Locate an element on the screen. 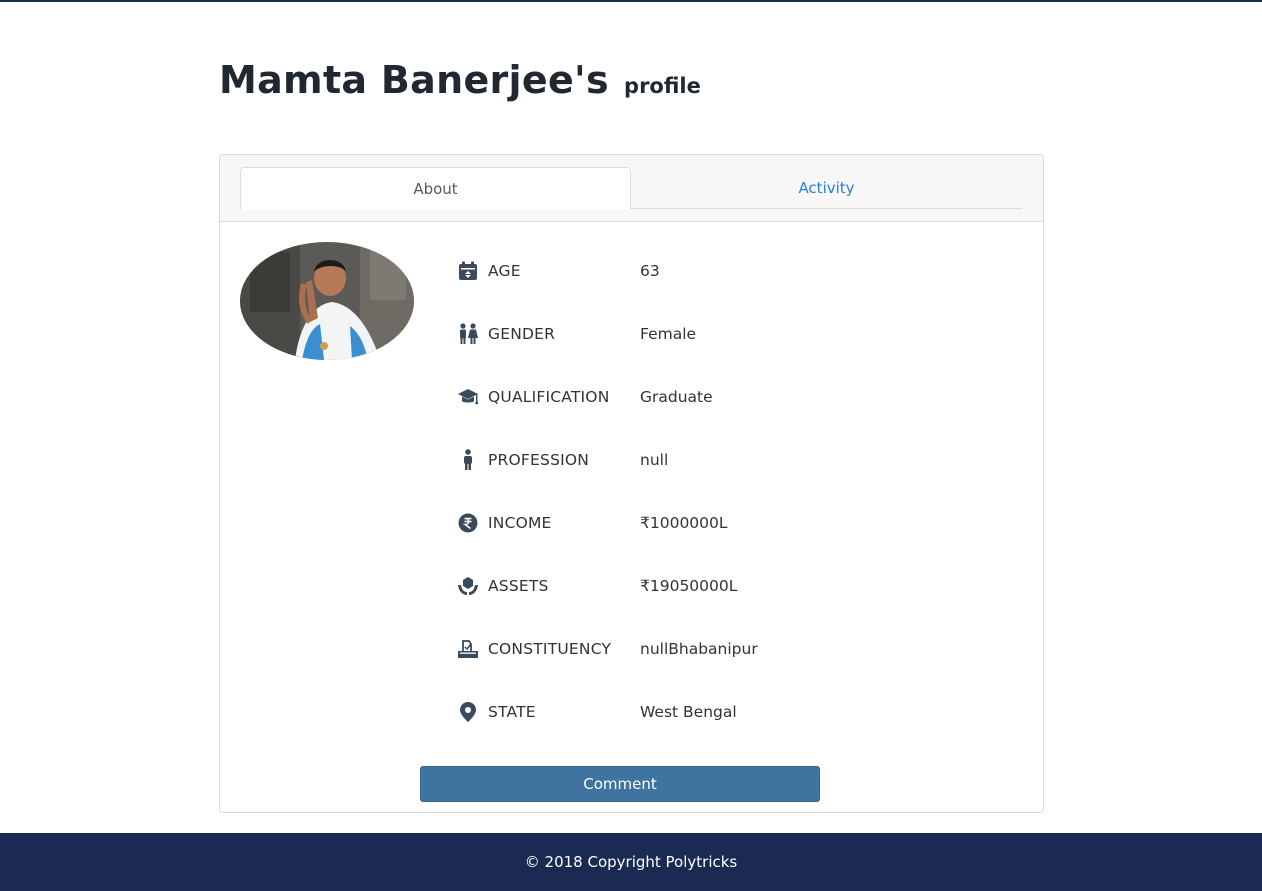  state-label: STATE is located at coordinates (512, 712).